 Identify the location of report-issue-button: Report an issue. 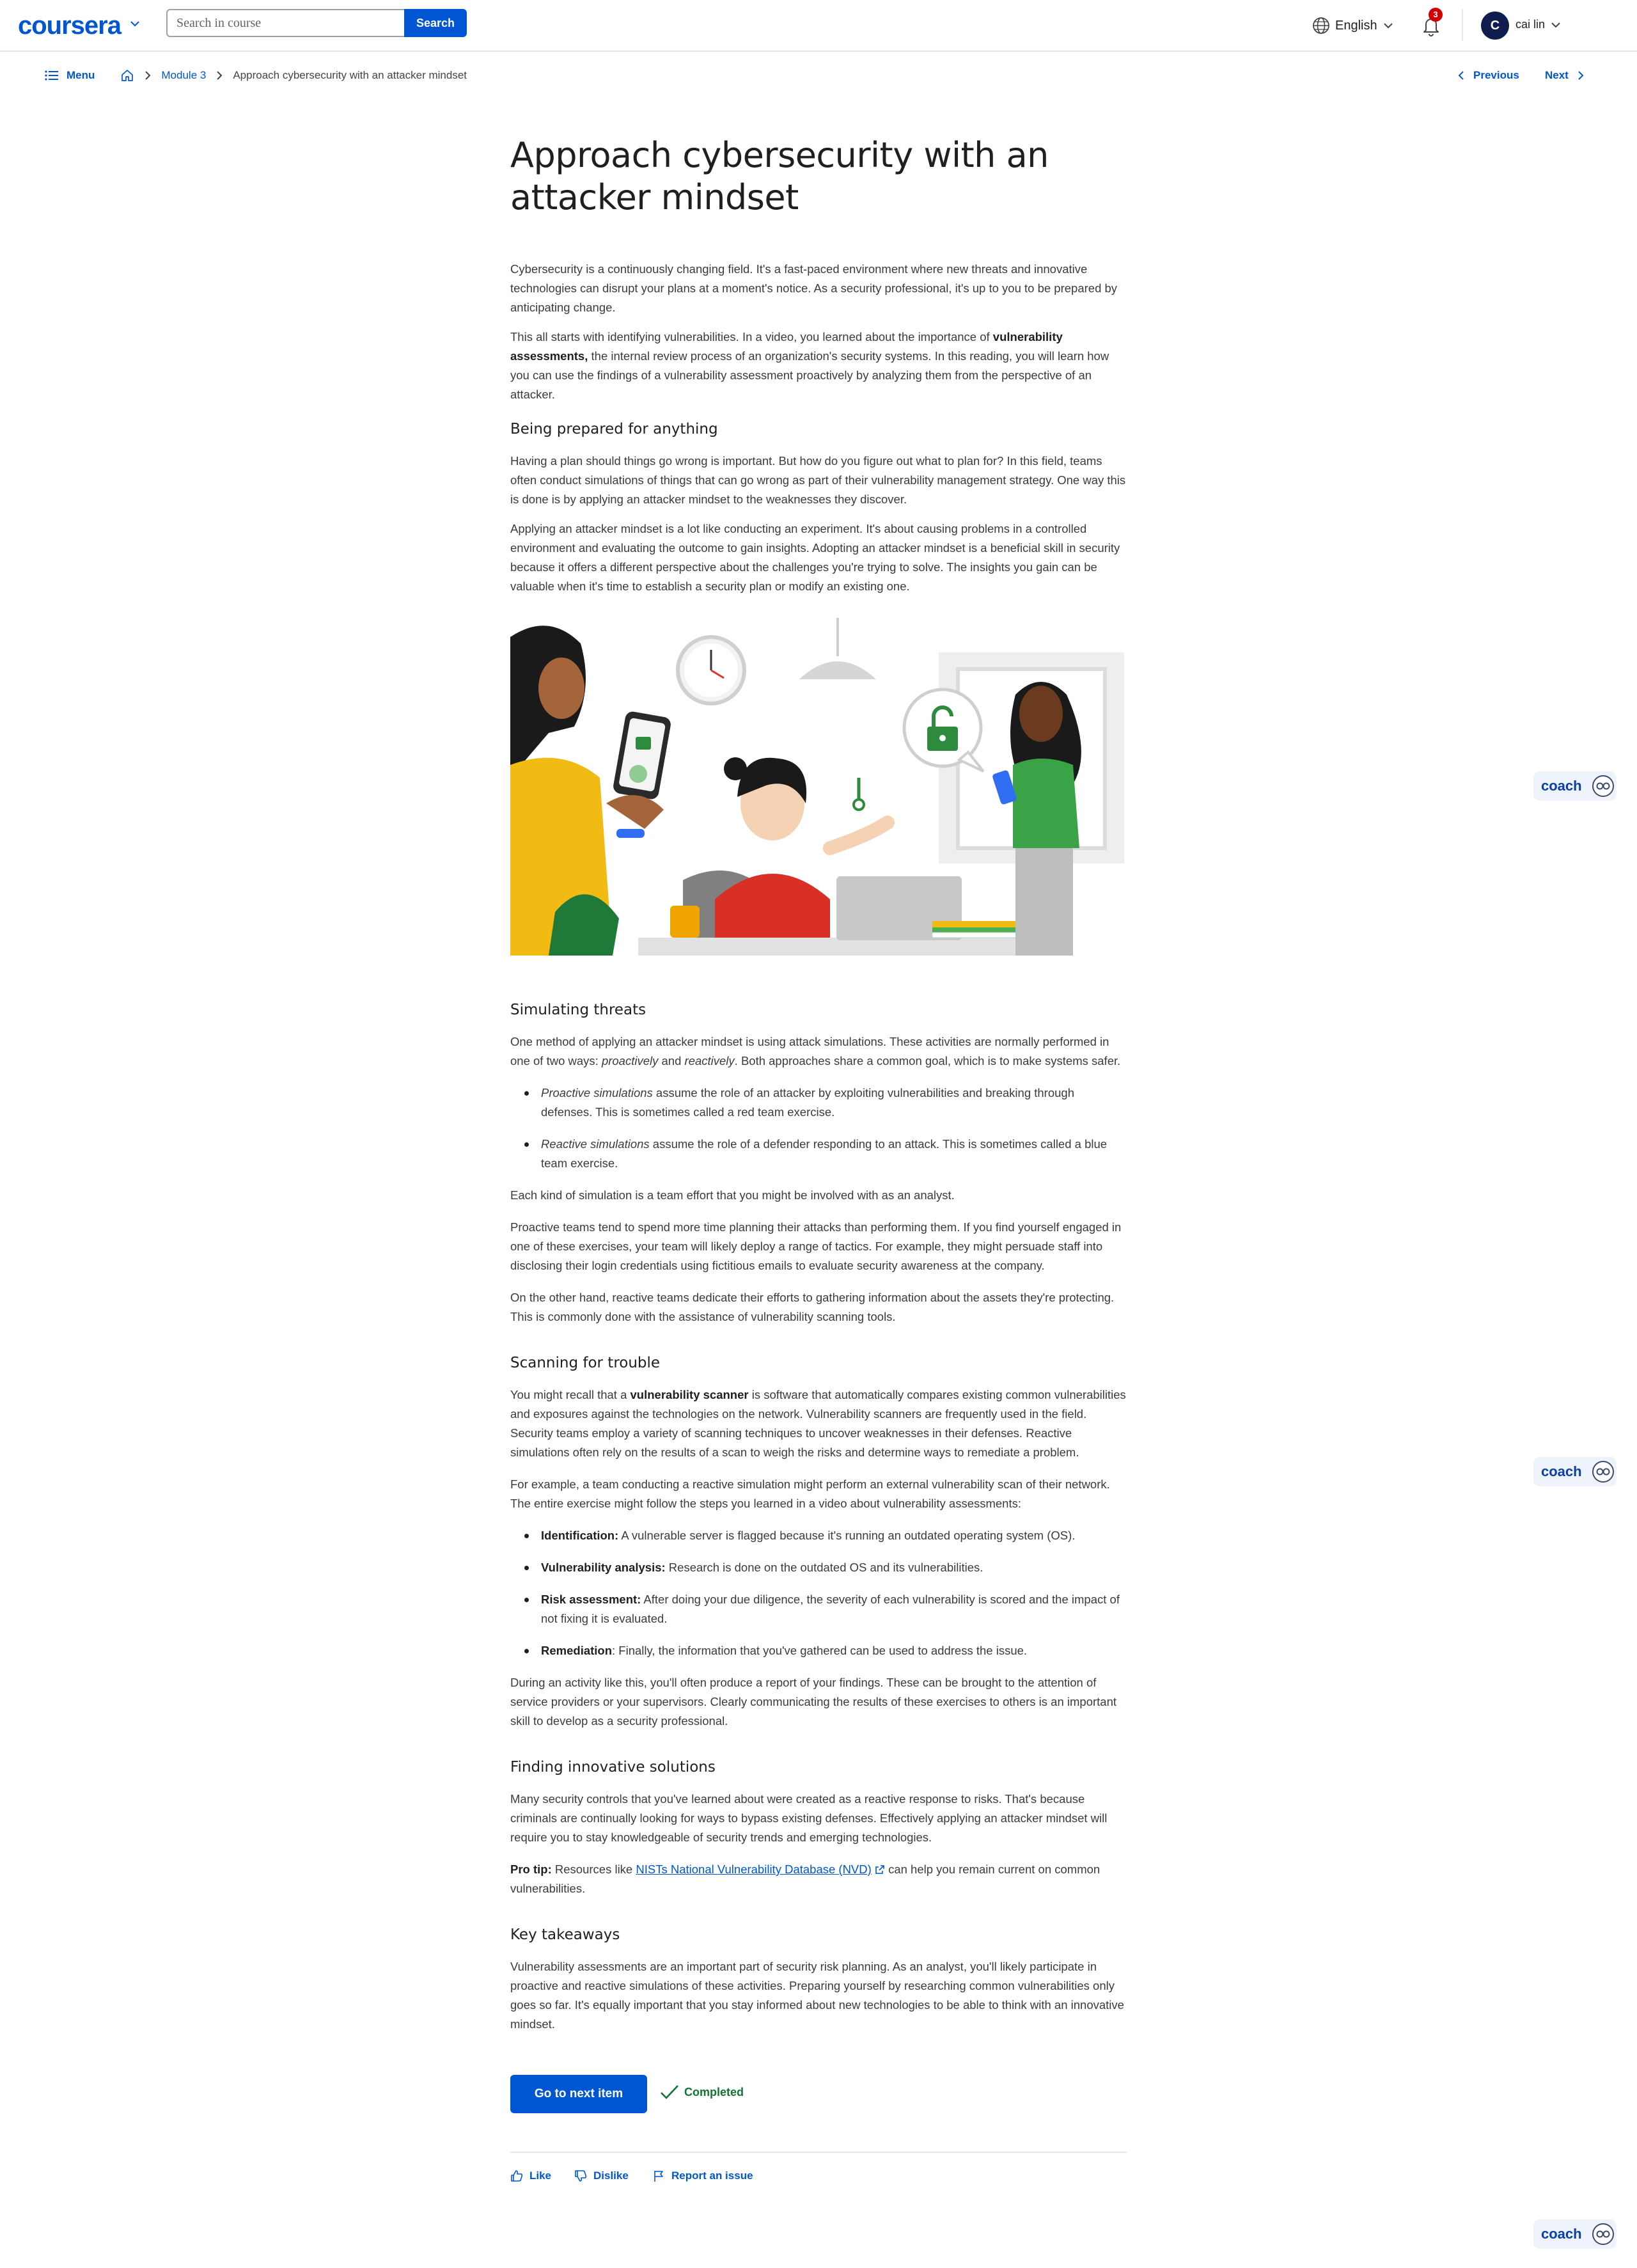
(702, 2176).